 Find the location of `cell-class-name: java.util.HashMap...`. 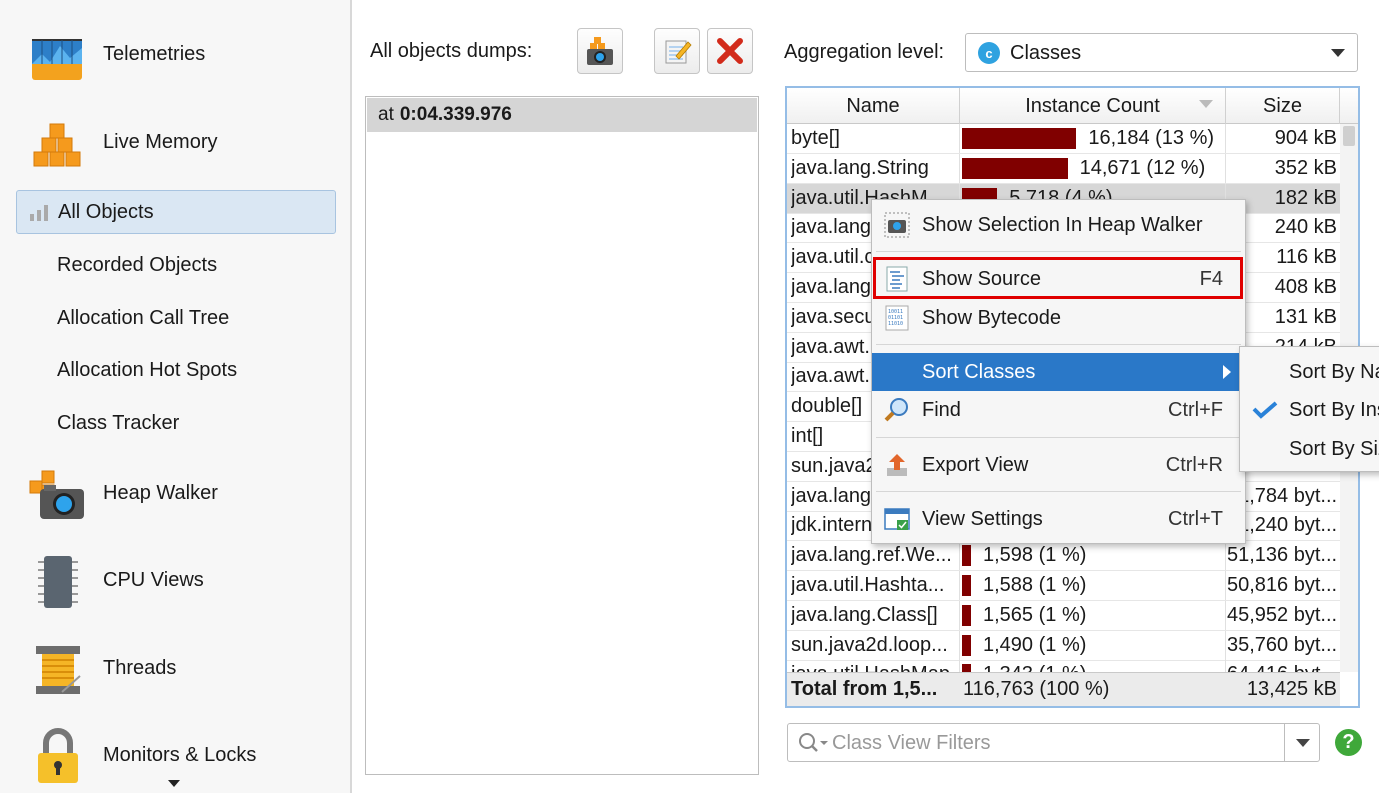

cell-class-name: java.util.HashMap... is located at coordinates (874, 667).